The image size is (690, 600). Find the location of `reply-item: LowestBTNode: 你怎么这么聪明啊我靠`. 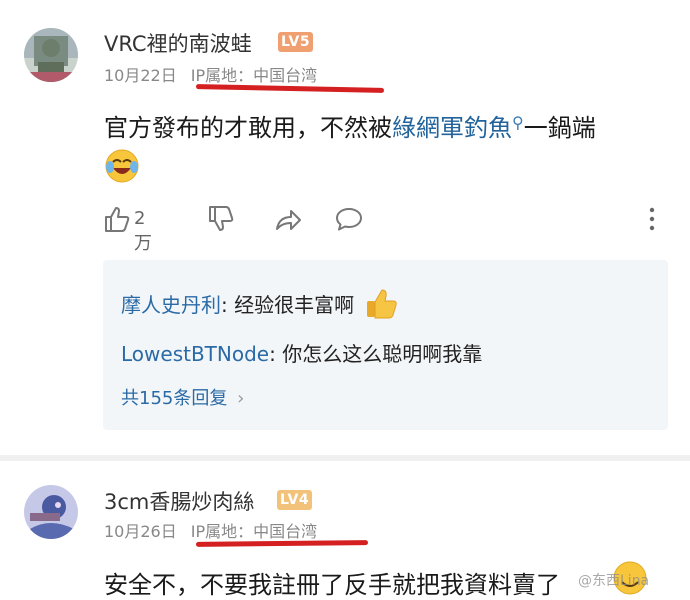

reply-item: LowestBTNode: 你怎么这么聪明啊我靠 is located at coordinates (301, 352).